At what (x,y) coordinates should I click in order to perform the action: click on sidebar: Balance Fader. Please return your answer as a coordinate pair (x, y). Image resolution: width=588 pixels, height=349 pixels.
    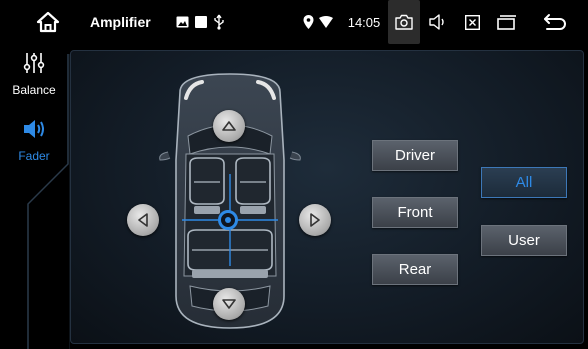
    Looking at the image, I should click on (35, 196).